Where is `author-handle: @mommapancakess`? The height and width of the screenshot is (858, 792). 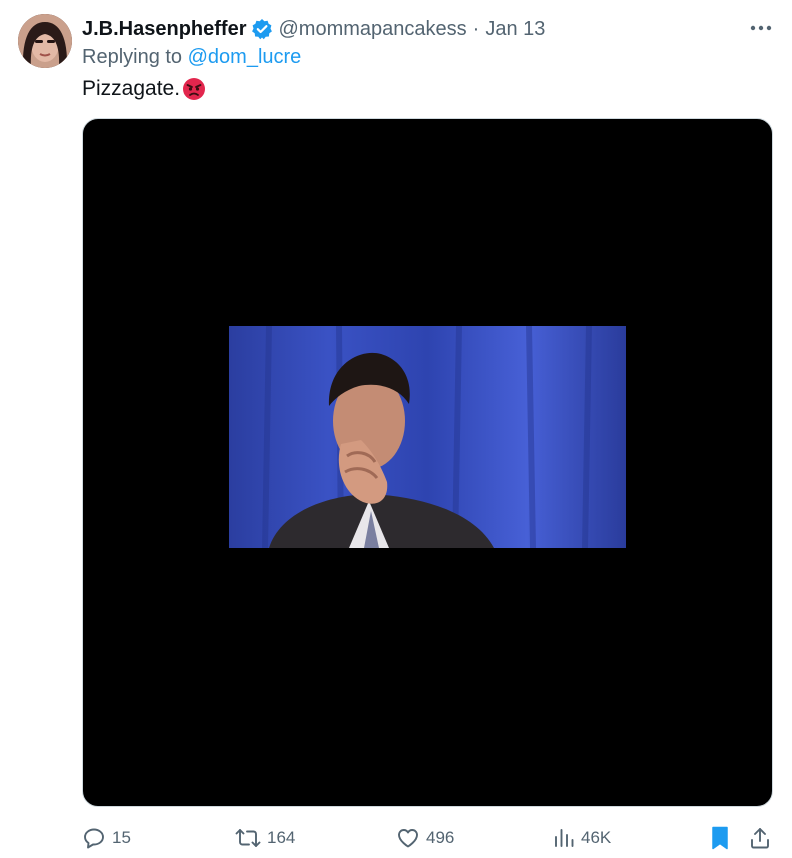
author-handle: @mommapancakess is located at coordinates (373, 29).